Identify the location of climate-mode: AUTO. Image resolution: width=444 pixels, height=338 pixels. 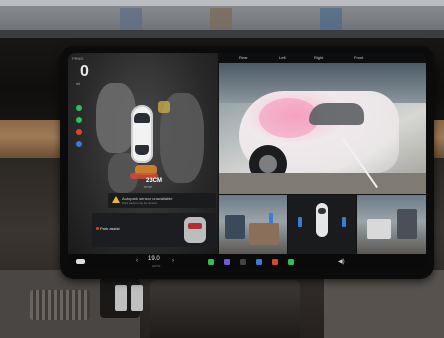
(156, 266).